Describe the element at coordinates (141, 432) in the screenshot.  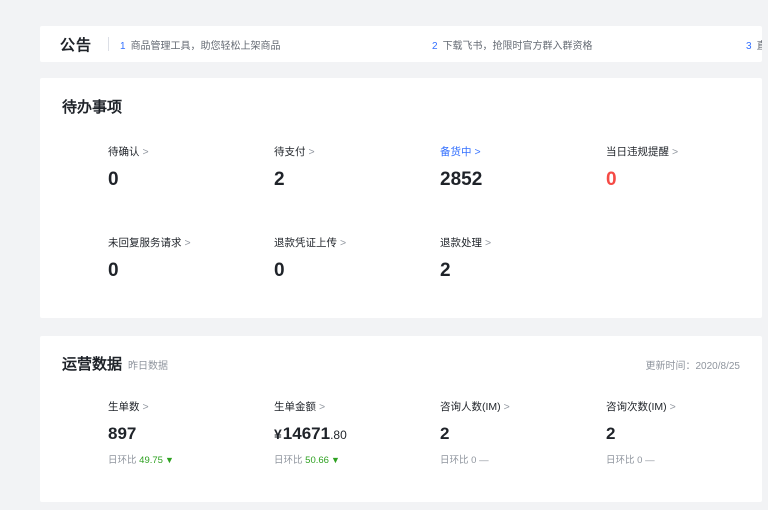
I see `metric-order-count: 生单数 > 897 日环比 49.75 ▼` at that location.